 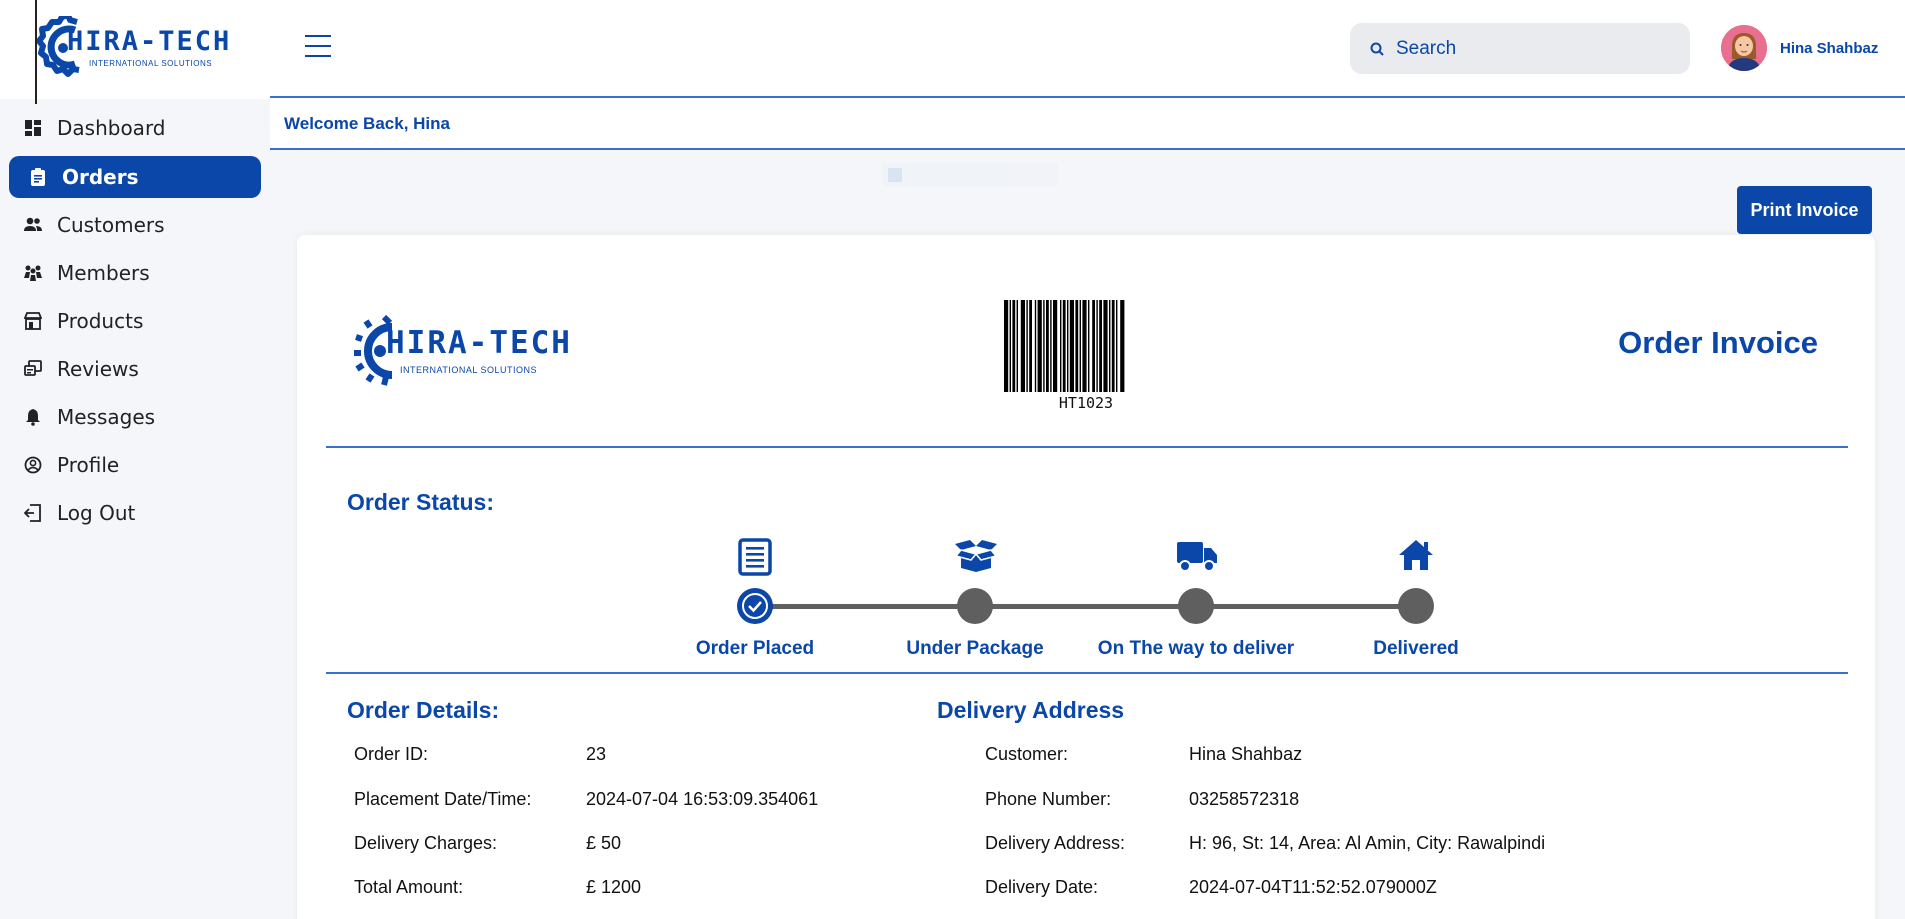 What do you see at coordinates (33, 224) in the screenshot?
I see `people-icon` at bounding box center [33, 224].